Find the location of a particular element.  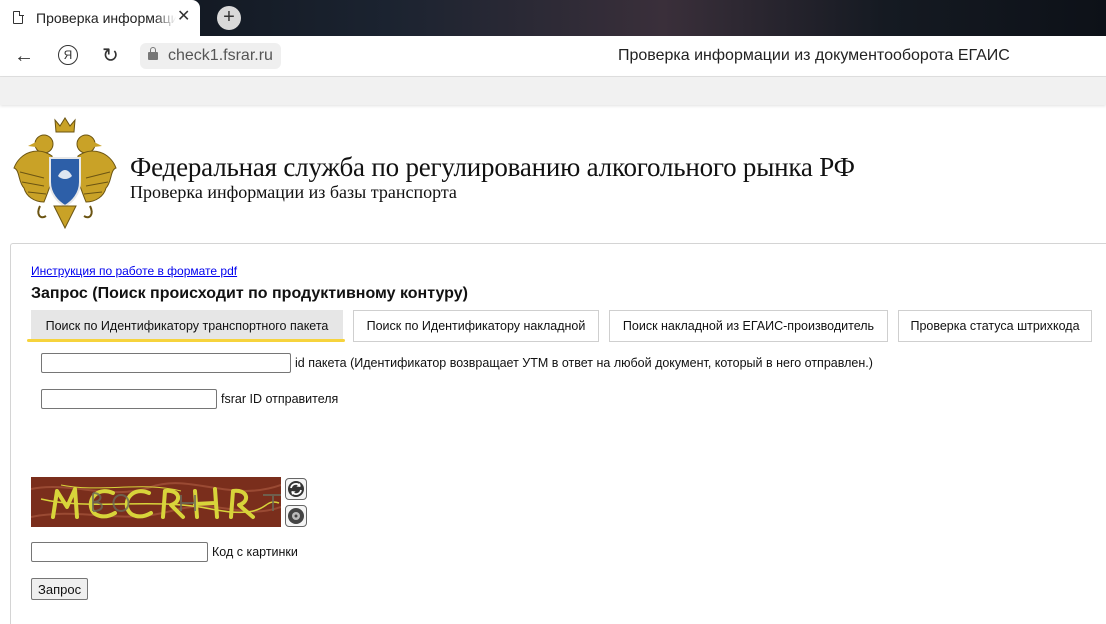

org-subtitle: Проверка информации из базы транспорта is located at coordinates (293, 192).